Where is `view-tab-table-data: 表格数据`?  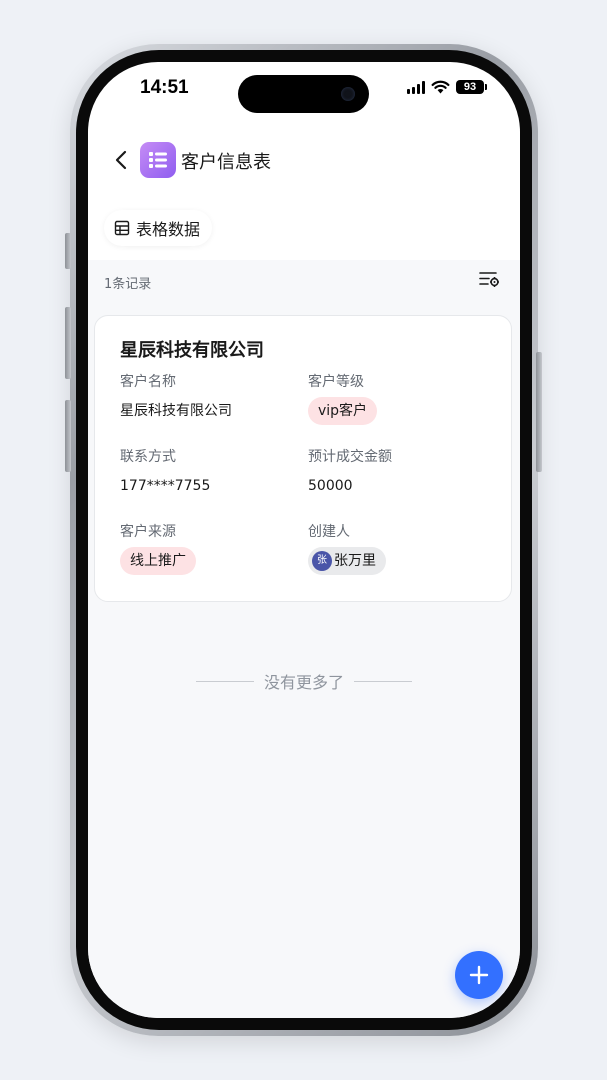
view-tab-table-data: 表格数据 is located at coordinates (158, 228).